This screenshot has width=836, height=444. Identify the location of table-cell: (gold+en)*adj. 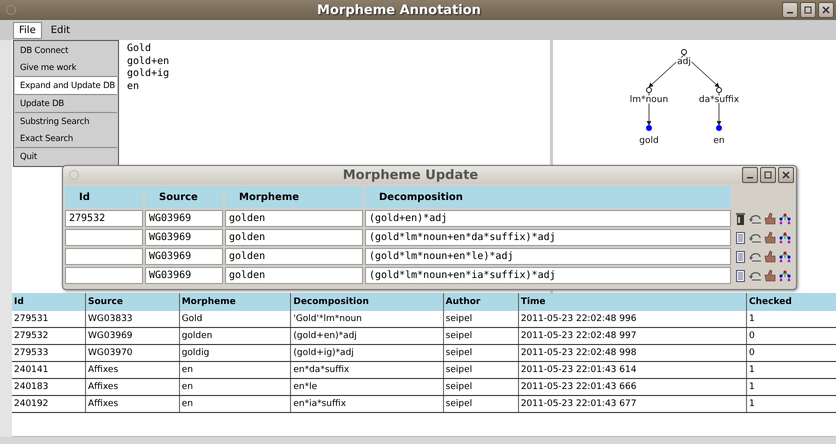
(367, 336).